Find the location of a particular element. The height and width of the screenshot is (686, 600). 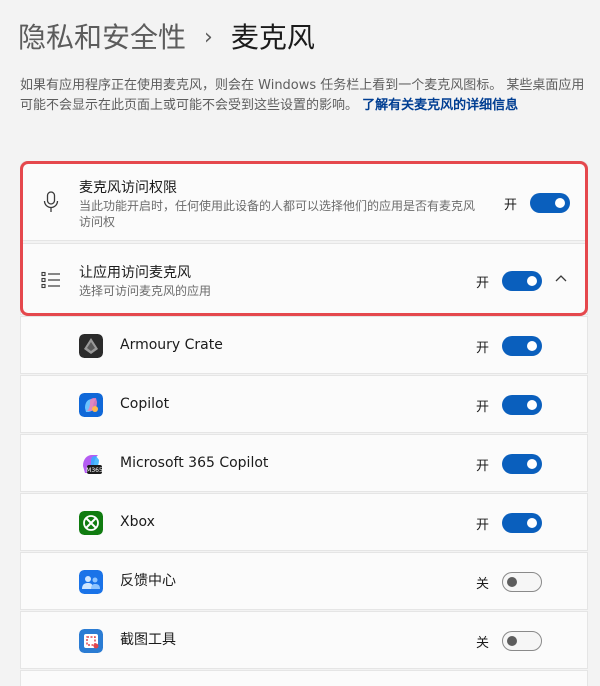

app-row-m365-copilot: M365 Microsoft 365 Copilot 开 is located at coordinates (304, 463).